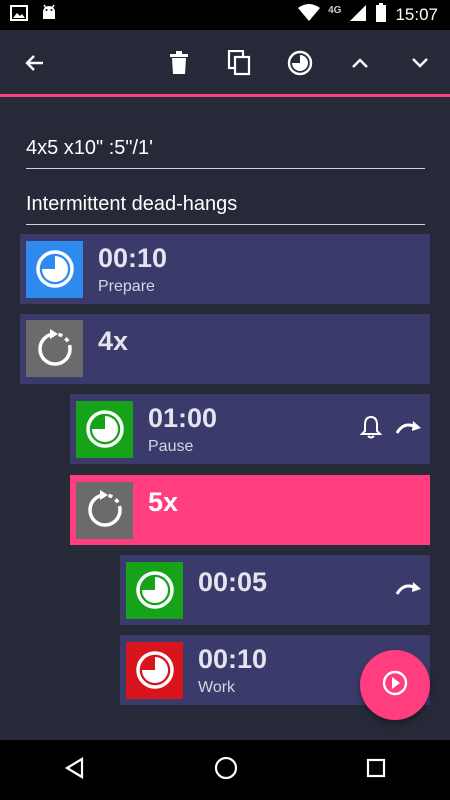 This screenshot has width=450, height=800. I want to click on home-icon, so click(226, 770).